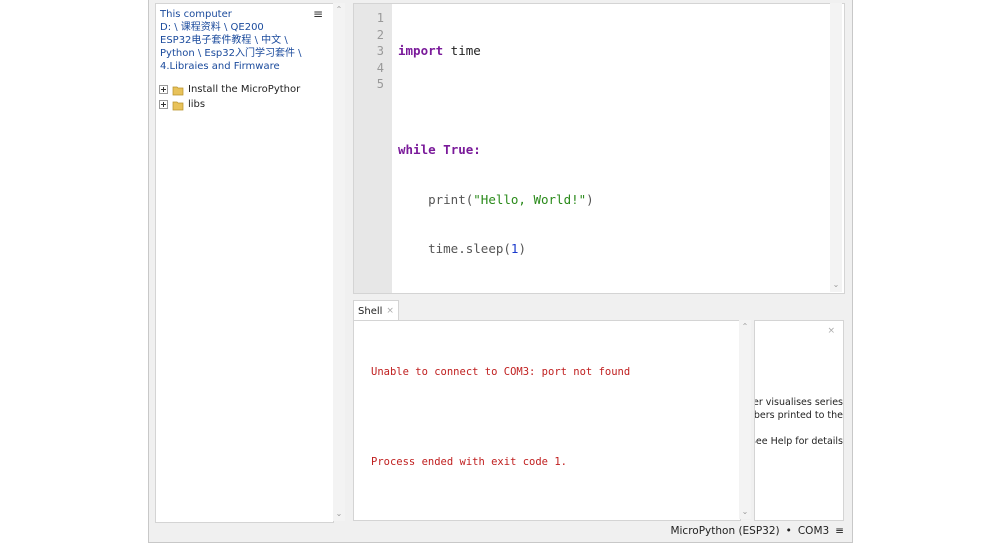  What do you see at coordinates (373, 148) in the screenshot?
I see `line-number-gutter: 1 2 3 4 5` at bounding box center [373, 148].